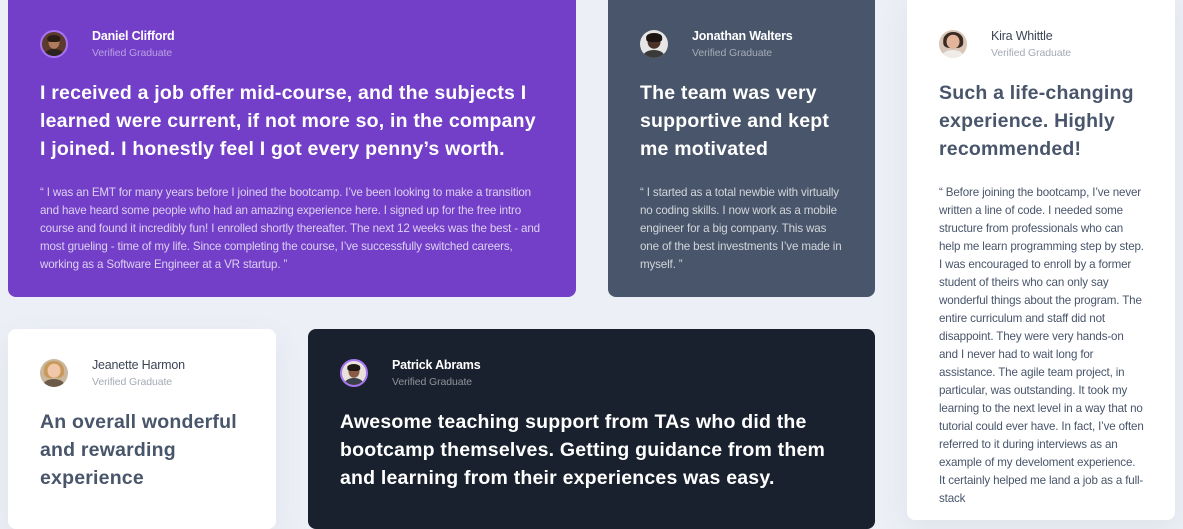 The width and height of the screenshot is (1183, 529). Describe the element at coordinates (1041, 43) in the screenshot. I see `testimonial-header: Kira Whittle Verified Graduate` at that location.